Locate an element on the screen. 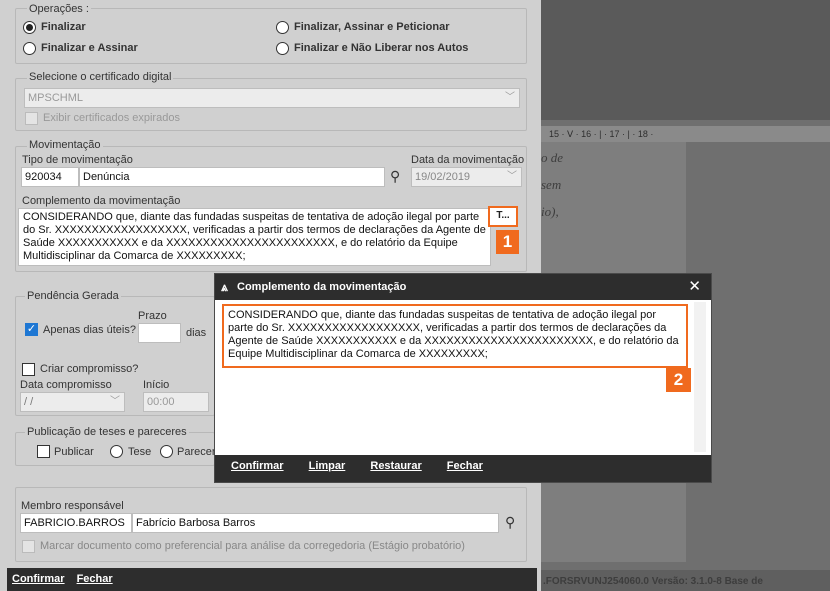 The image size is (830, 591). expirados-checkbox is located at coordinates (31, 118).